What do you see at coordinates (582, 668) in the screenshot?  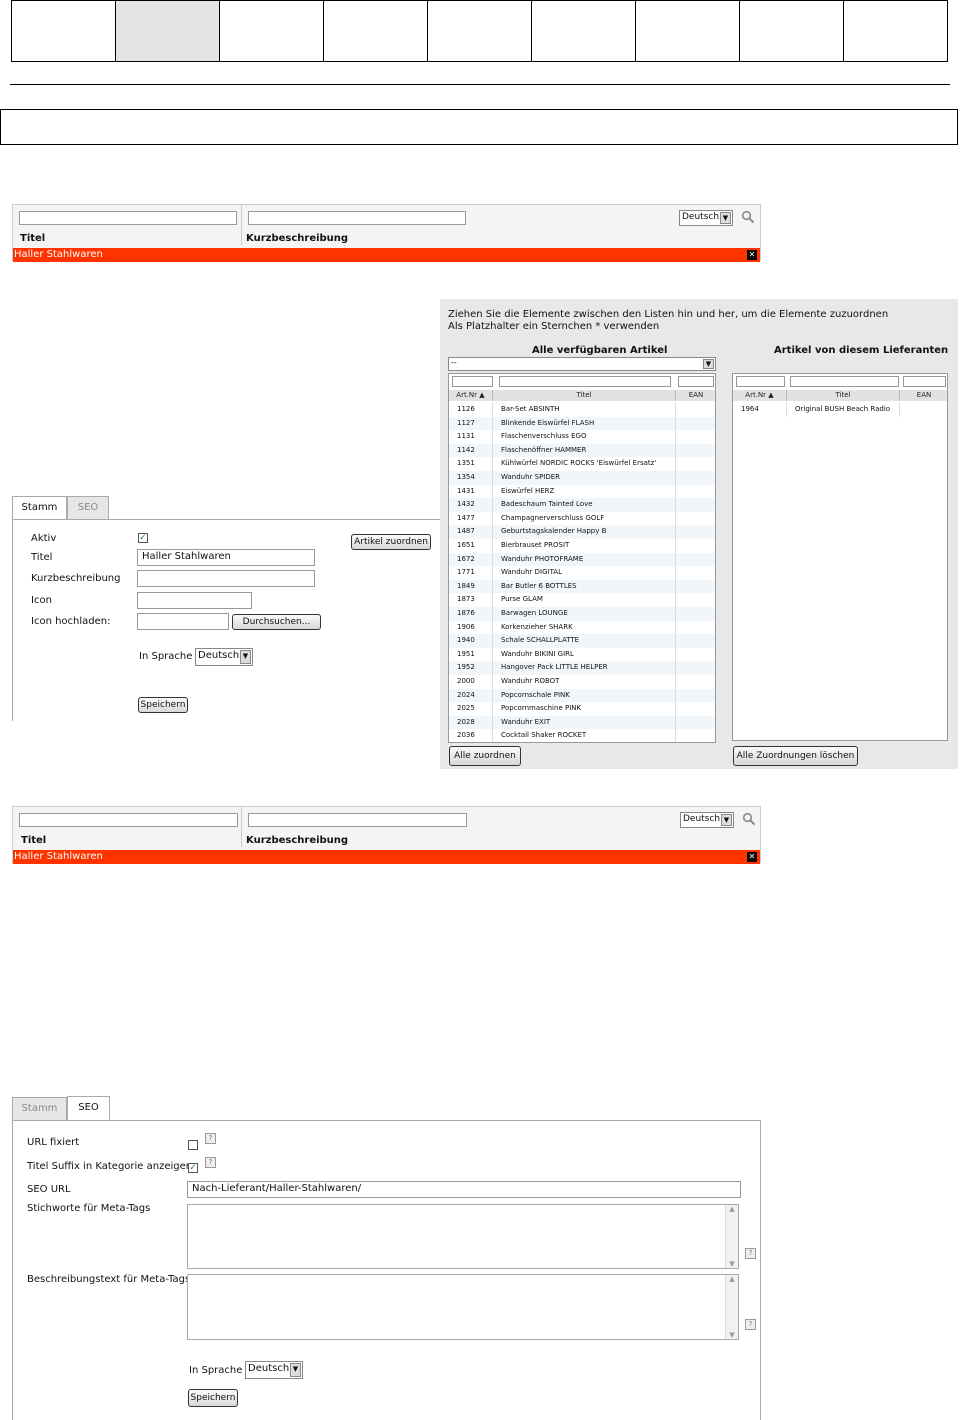 I see `table-row: 1952 Hangover Pack LITTLE HELPER` at bounding box center [582, 668].